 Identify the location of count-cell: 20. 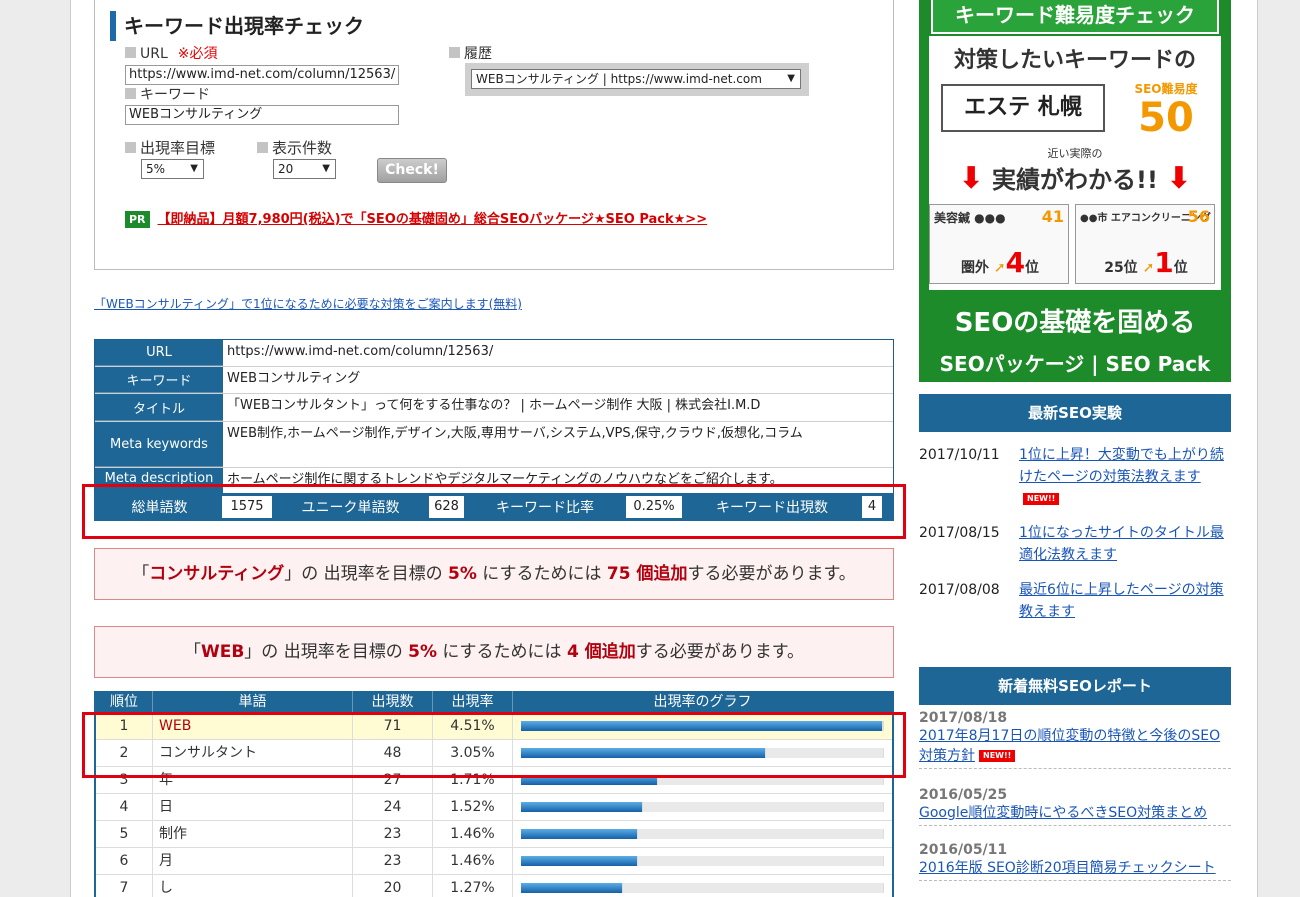
(393, 886).